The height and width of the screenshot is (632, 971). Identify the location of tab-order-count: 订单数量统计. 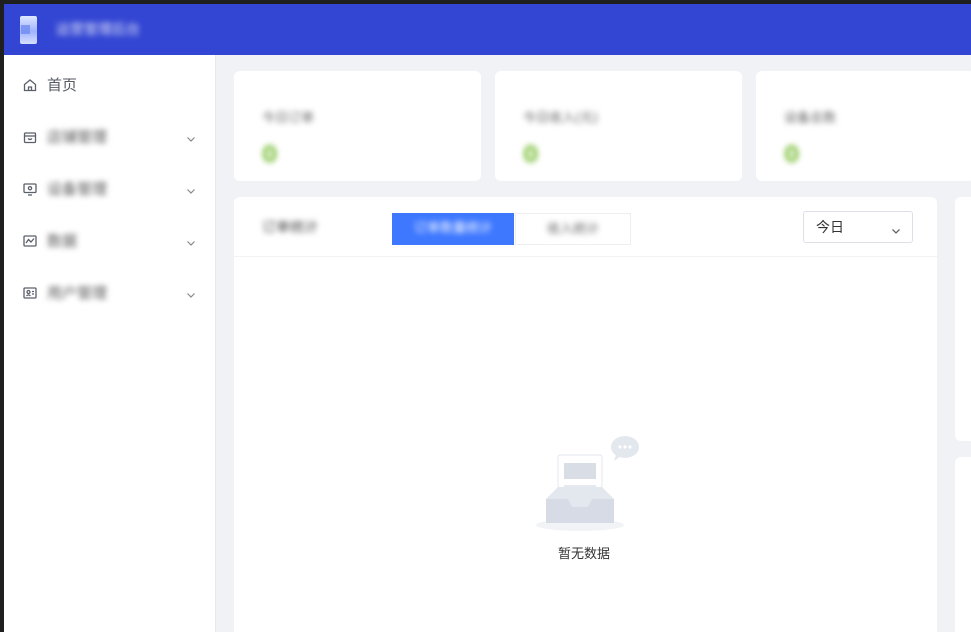
(453, 229).